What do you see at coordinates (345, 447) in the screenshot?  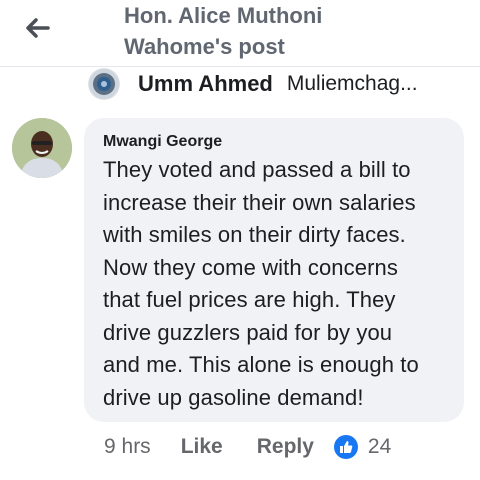 I see `thumbs-up-icon` at bounding box center [345, 447].